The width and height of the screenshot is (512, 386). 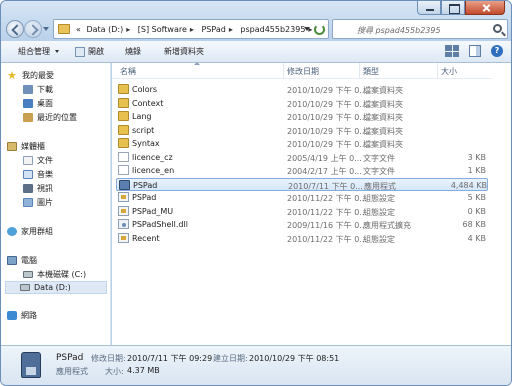 What do you see at coordinates (104, 29) in the screenshot?
I see `breadcrumb-drive: Data (D:)` at bounding box center [104, 29].